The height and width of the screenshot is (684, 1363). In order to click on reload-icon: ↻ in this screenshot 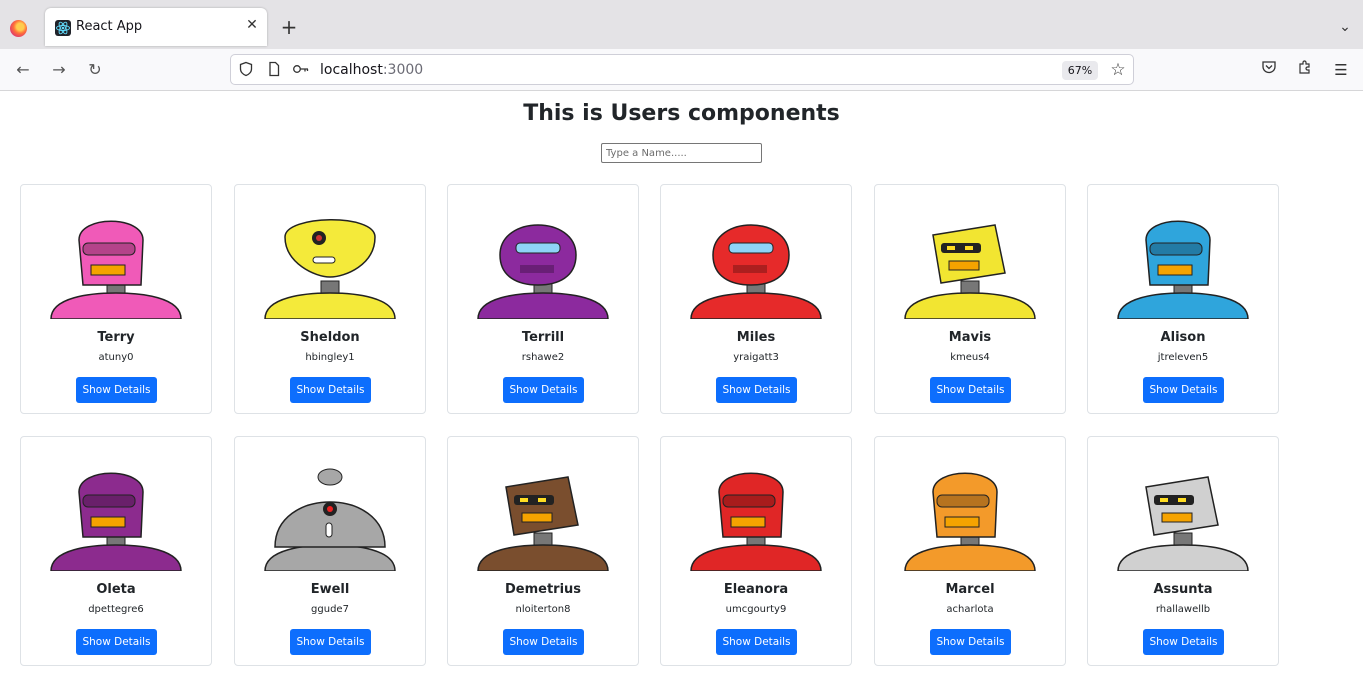, I will do `click(95, 70)`.